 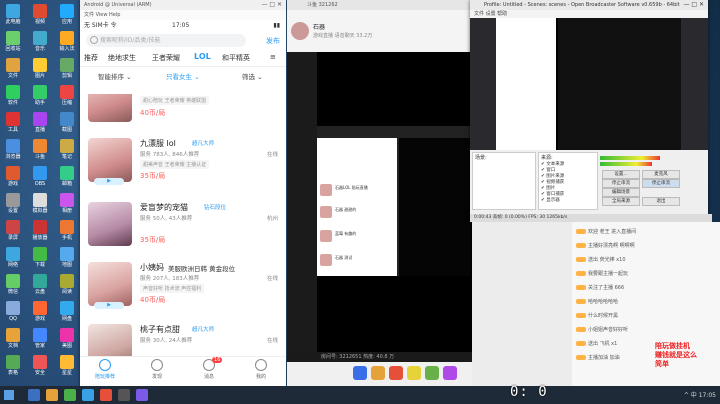 What do you see at coordinates (273, 57) in the screenshot?
I see `menu-icon: ≡` at bounding box center [273, 57].